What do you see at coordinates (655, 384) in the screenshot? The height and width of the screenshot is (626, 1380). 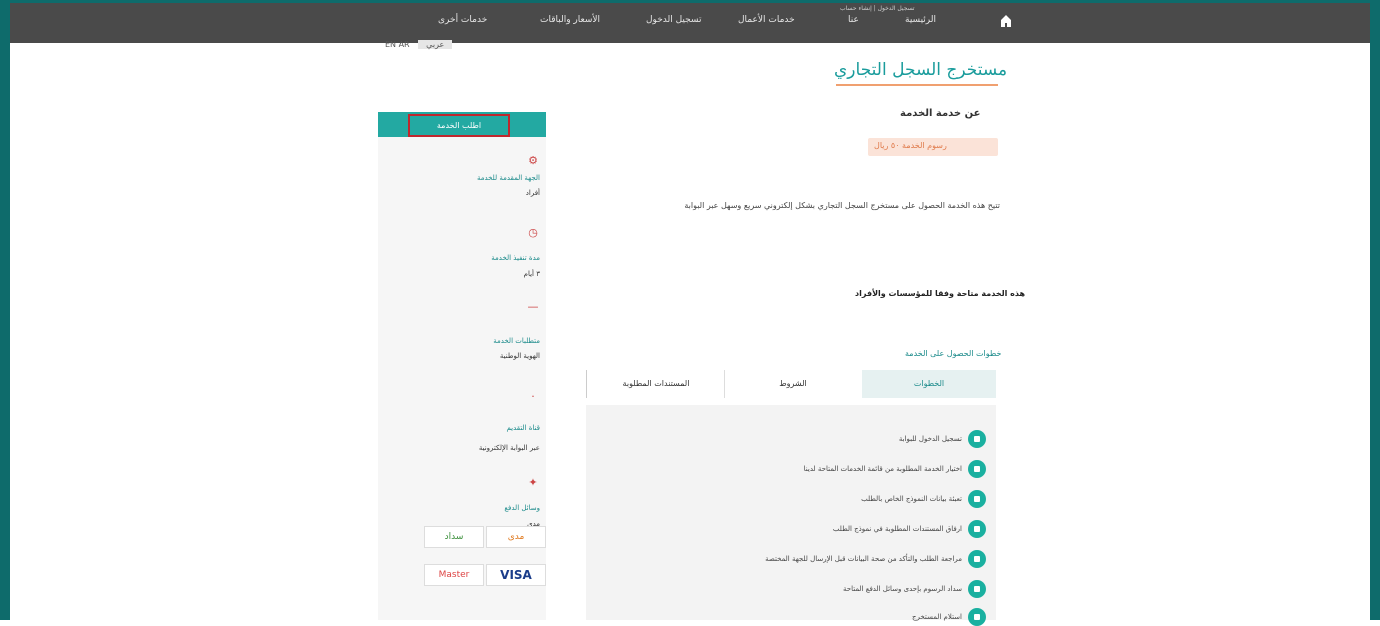 I see `tab-required-documents: المستندات المطلوبة` at bounding box center [655, 384].